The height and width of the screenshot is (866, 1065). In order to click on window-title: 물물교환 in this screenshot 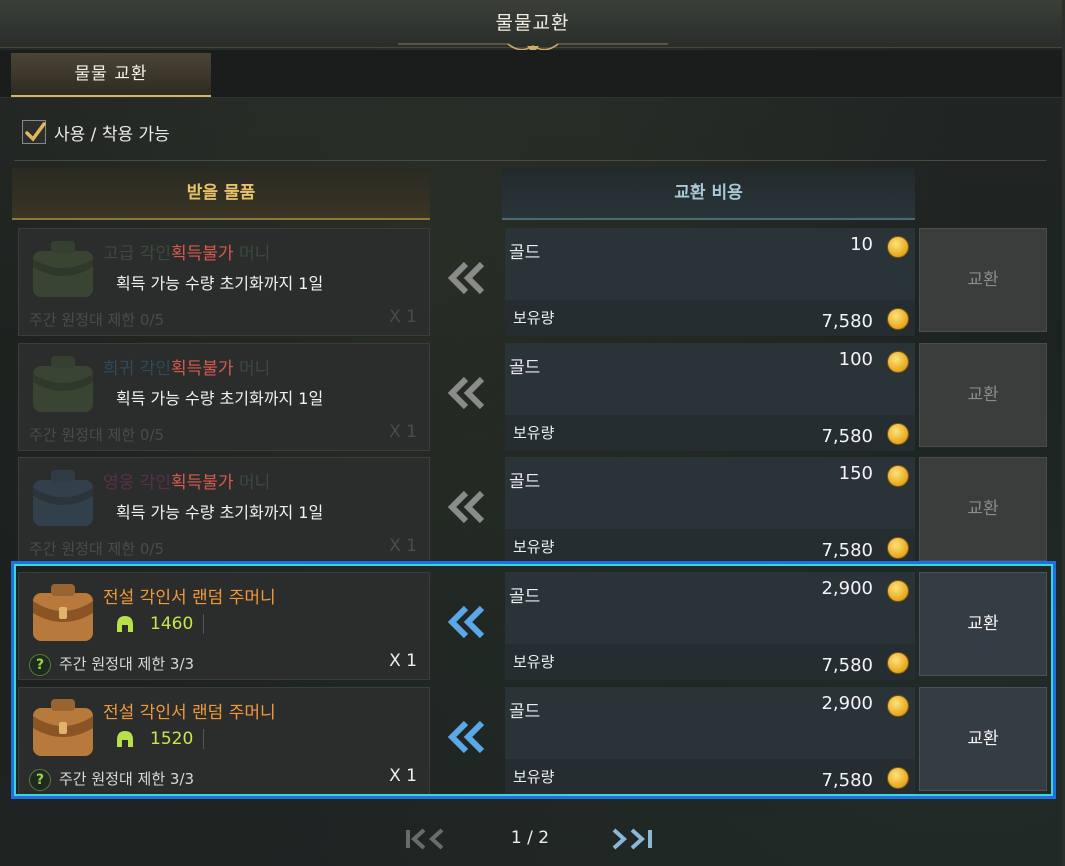, I will do `click(532, 23)`.